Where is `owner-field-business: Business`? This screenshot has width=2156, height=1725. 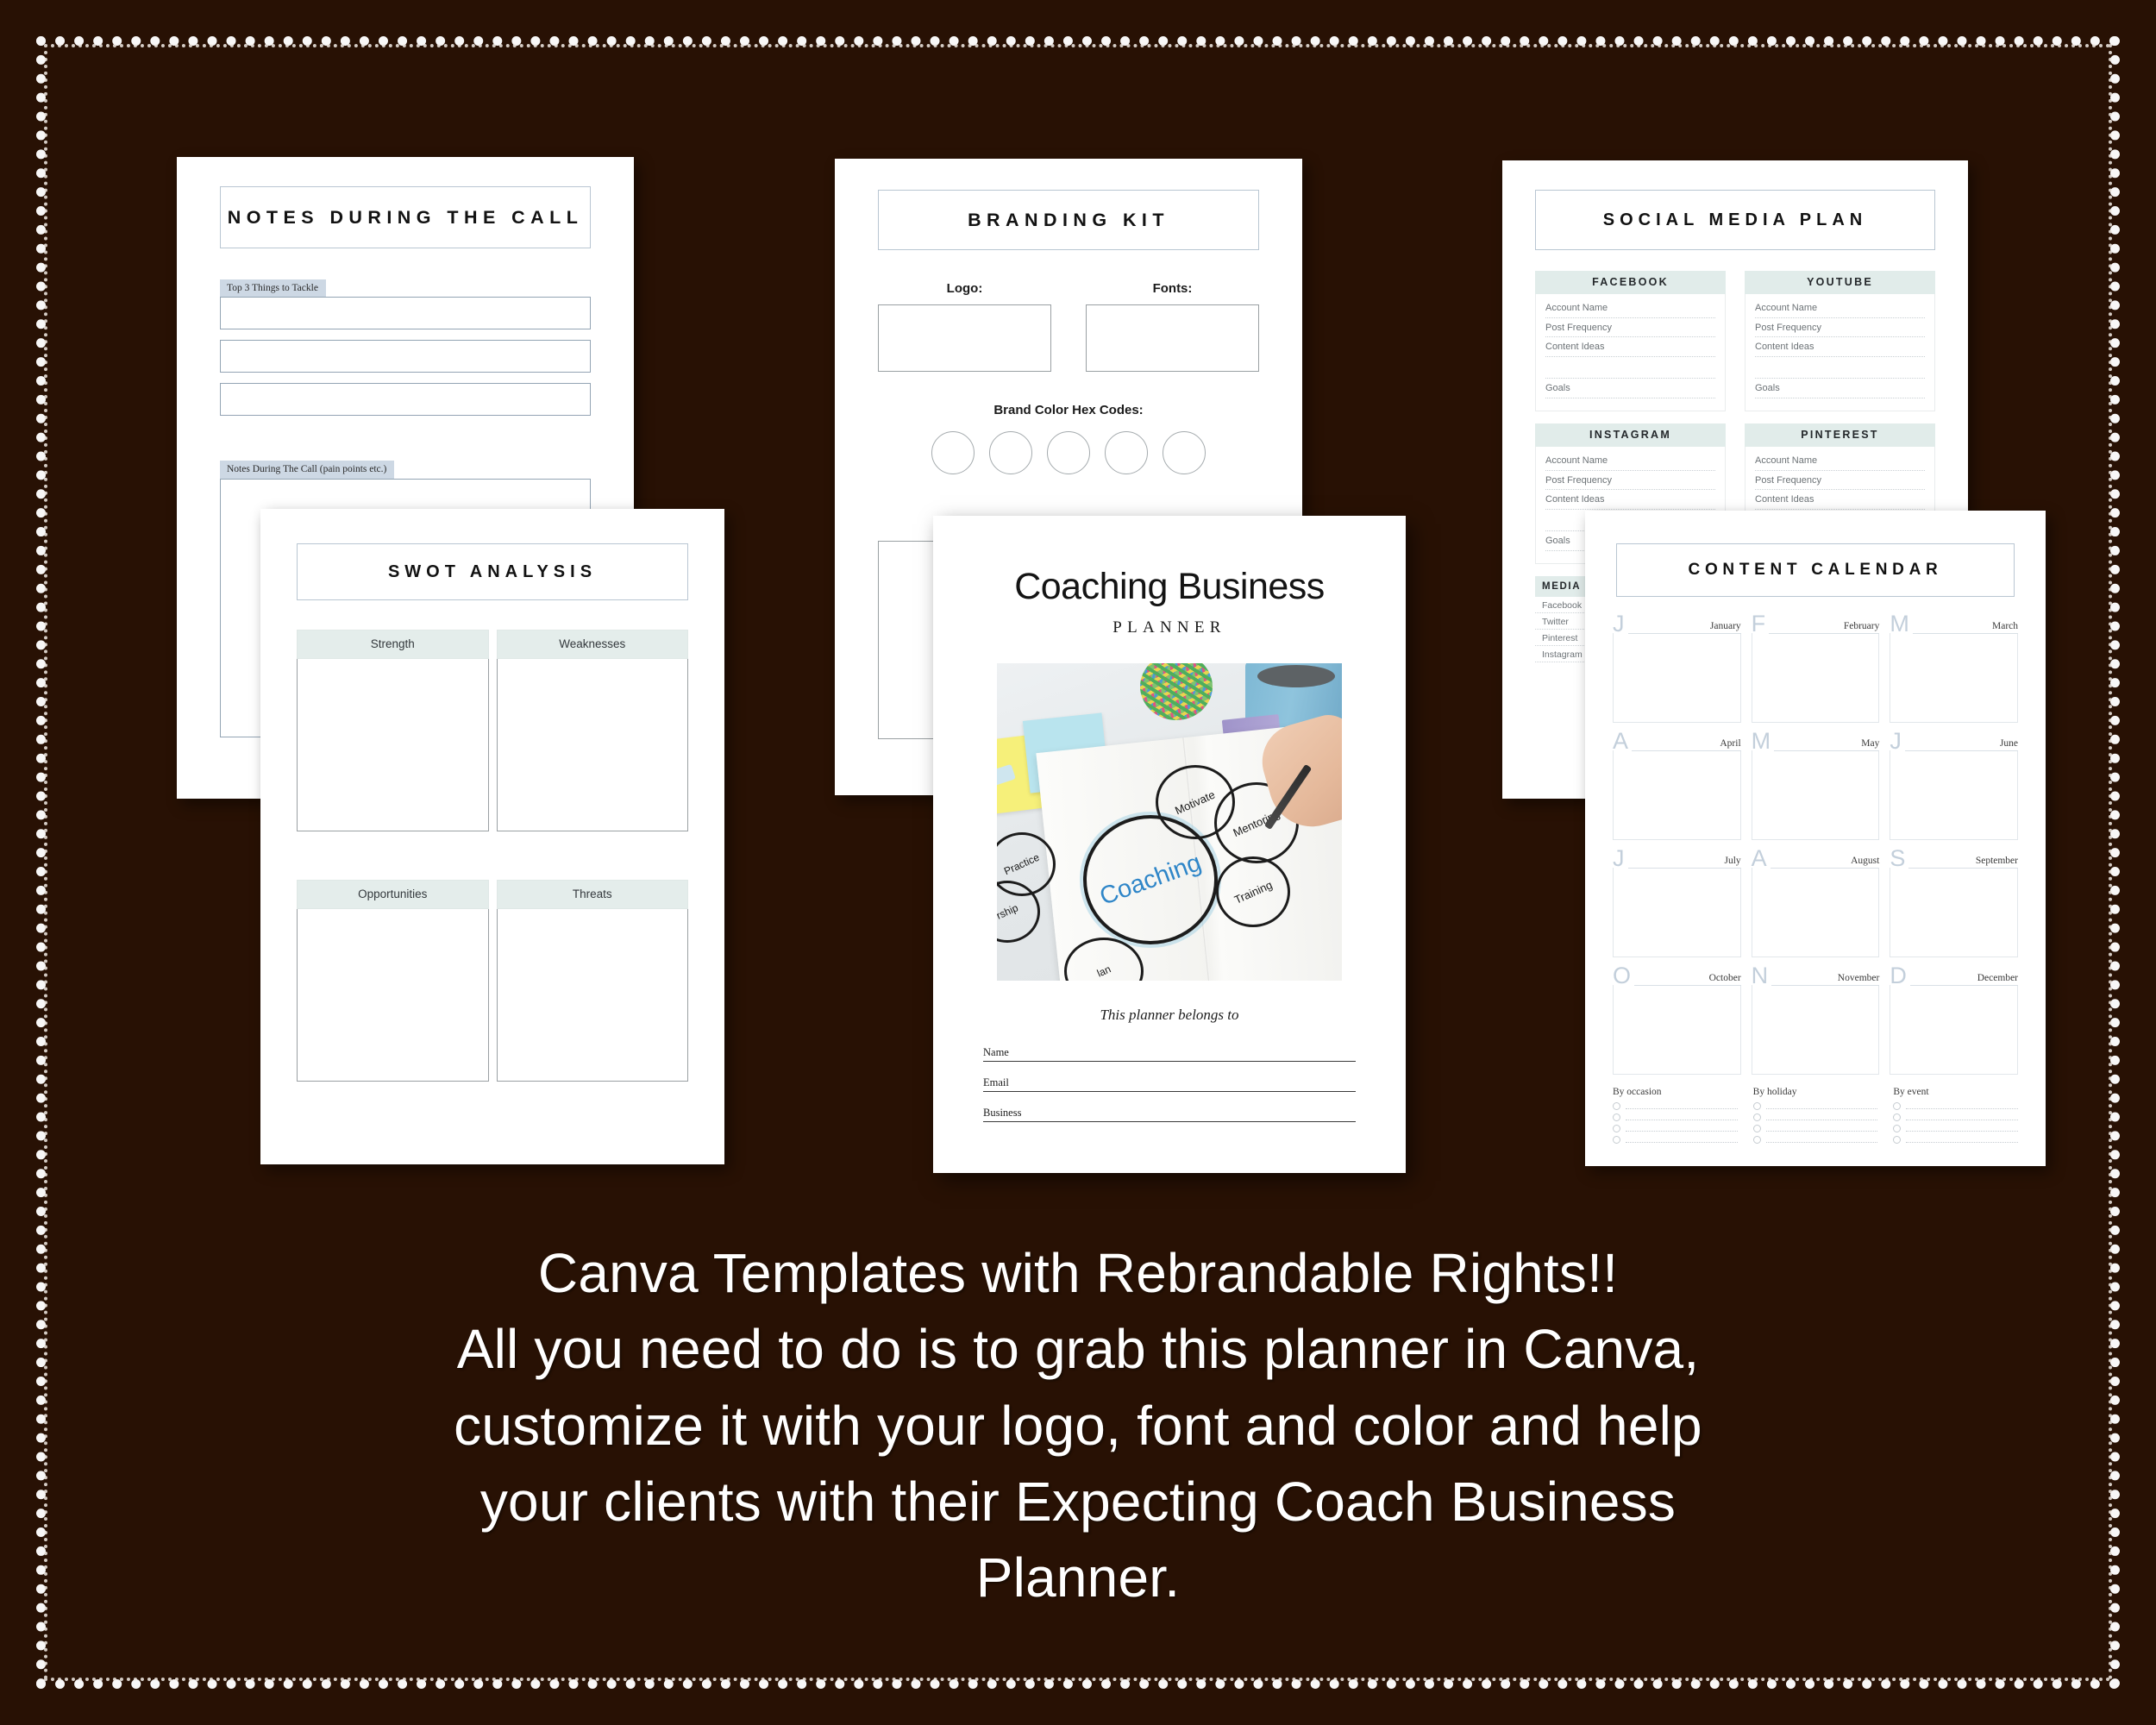
owner-field-business: Business is located at coordinates (1169, 1114).